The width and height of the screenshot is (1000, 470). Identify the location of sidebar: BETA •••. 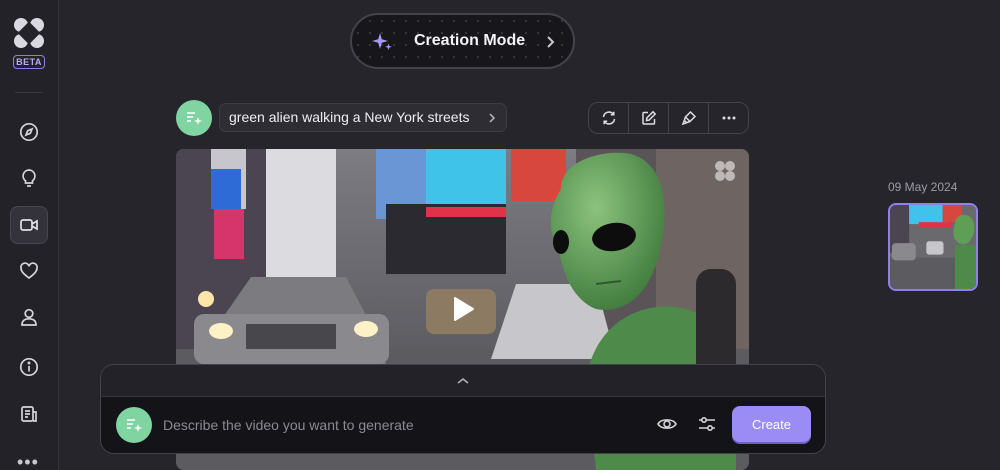
(29, 235).